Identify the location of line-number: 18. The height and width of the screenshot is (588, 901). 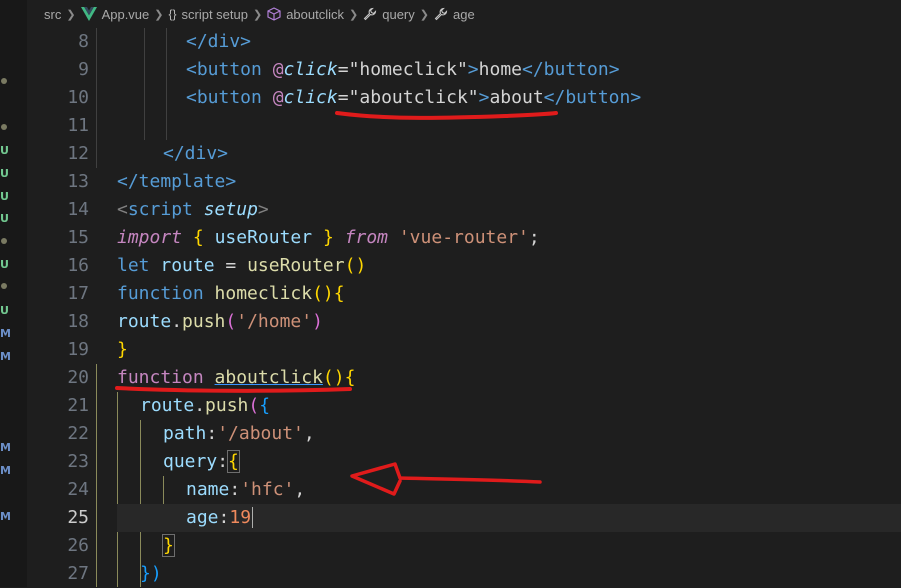
(78, 321).